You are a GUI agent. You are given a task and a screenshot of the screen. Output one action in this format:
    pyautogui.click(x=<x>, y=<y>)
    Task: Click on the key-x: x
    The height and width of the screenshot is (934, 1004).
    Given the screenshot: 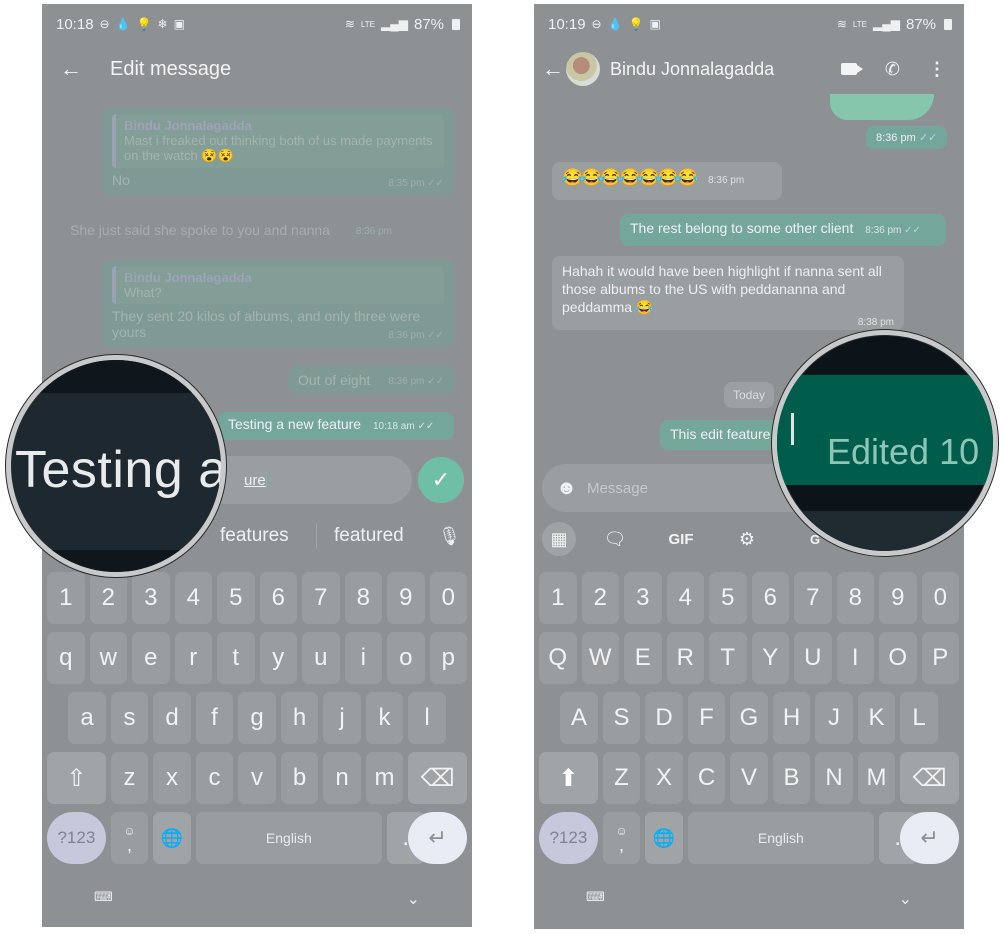 What is the action you would take?
    pyautogui.click(x=172, y=778)
    